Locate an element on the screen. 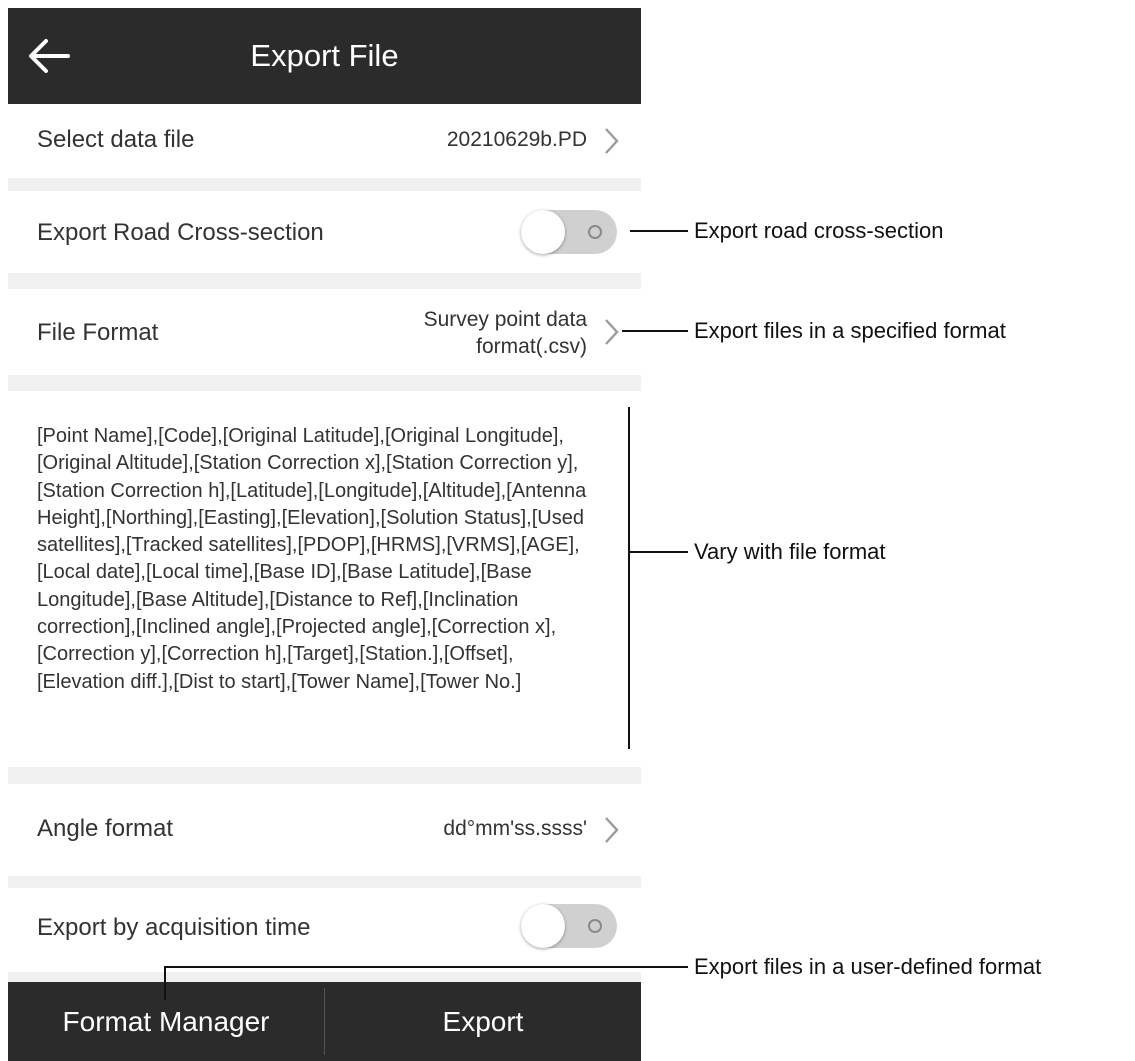  callout-bracket-fields is located at coordinates (629, 578).